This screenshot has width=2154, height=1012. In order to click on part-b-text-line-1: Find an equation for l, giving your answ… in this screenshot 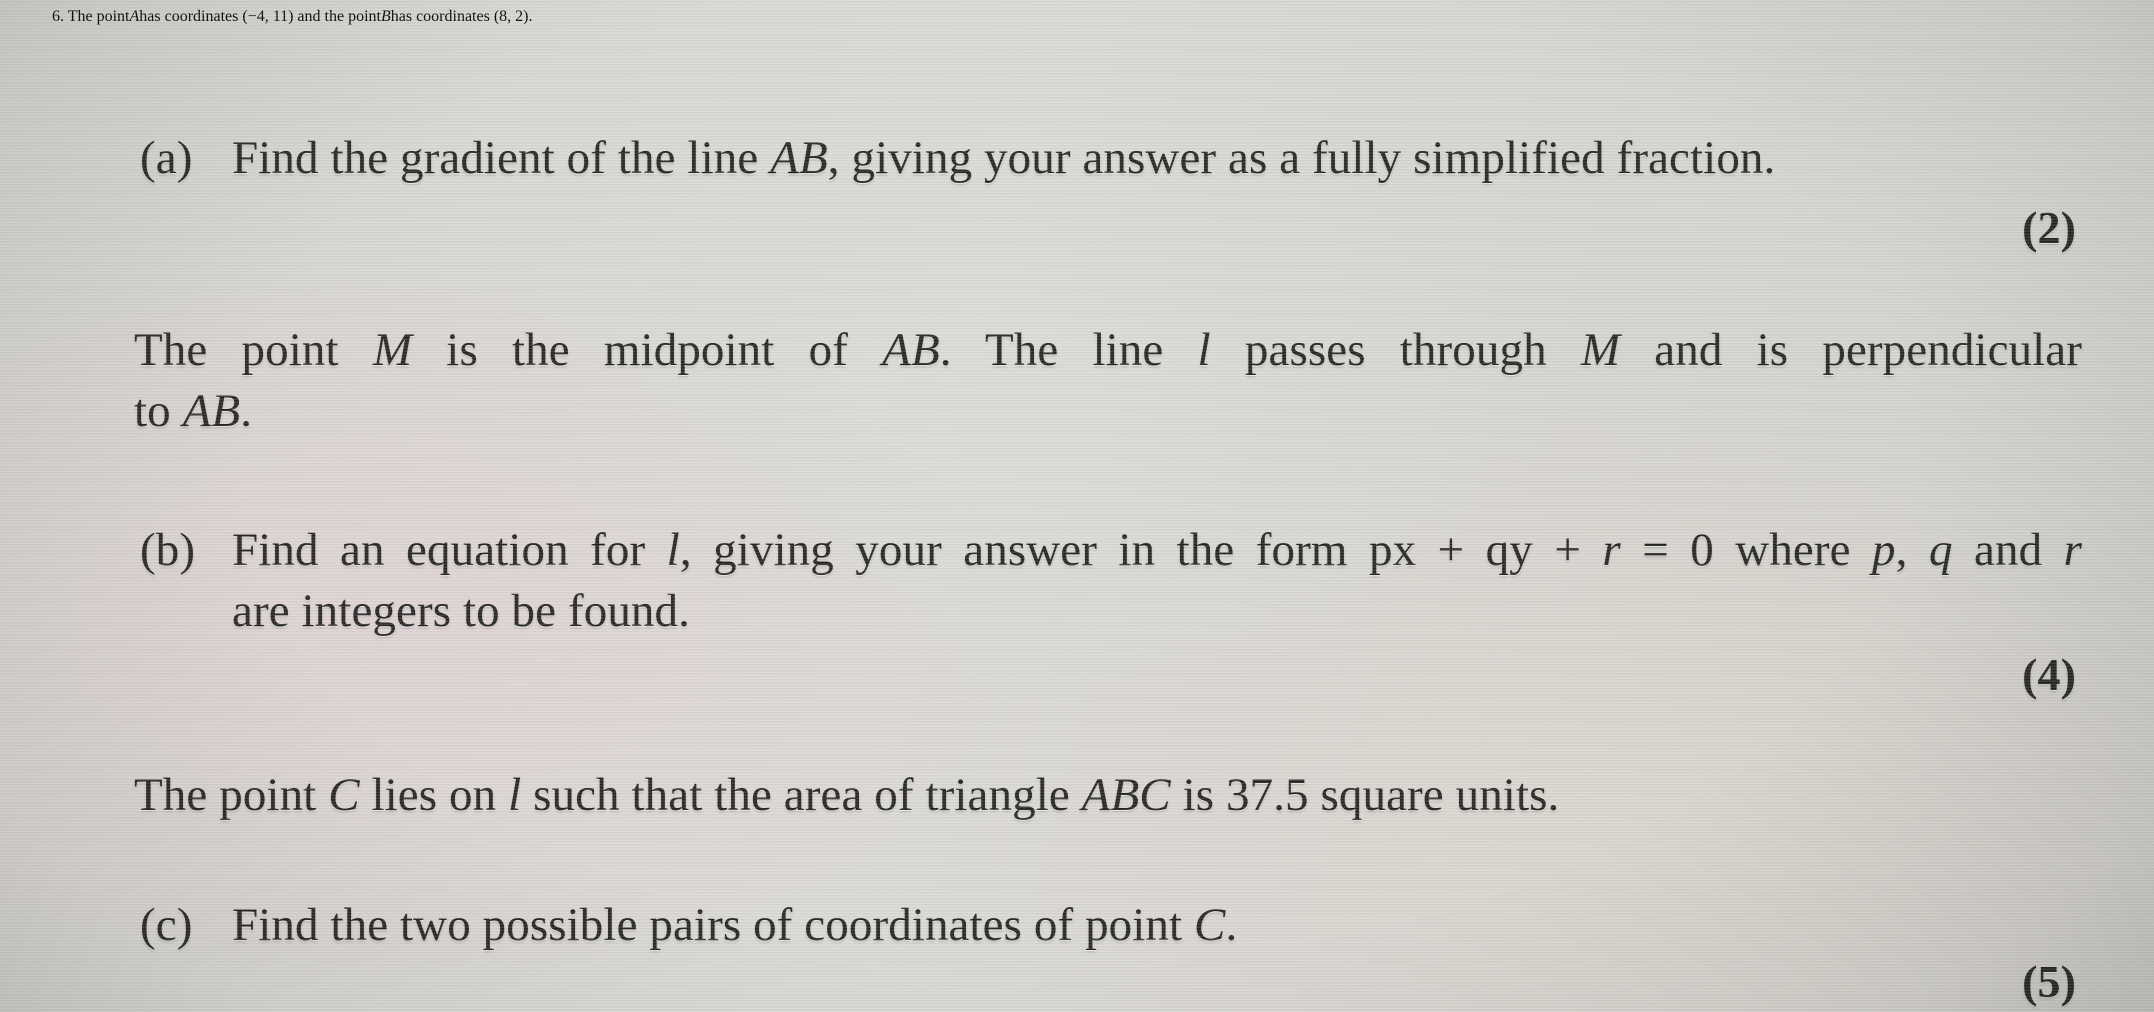, I will do `click(1157, 550)`.